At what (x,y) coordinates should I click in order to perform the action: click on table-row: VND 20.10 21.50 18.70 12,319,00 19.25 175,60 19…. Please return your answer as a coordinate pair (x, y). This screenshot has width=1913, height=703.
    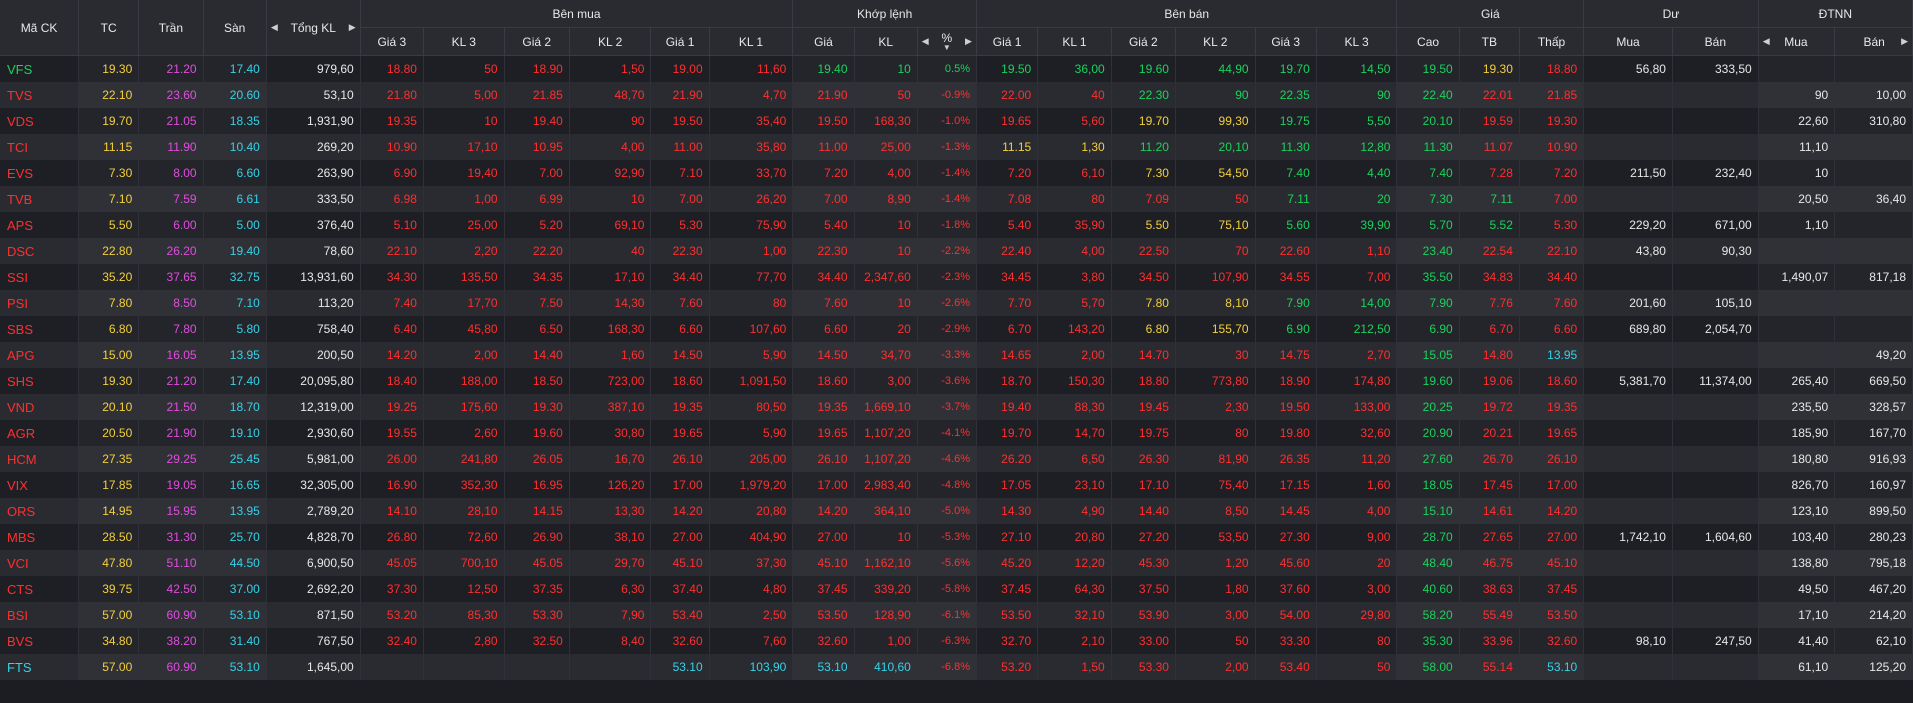
    Looking at the image, I should click on (956, 407).